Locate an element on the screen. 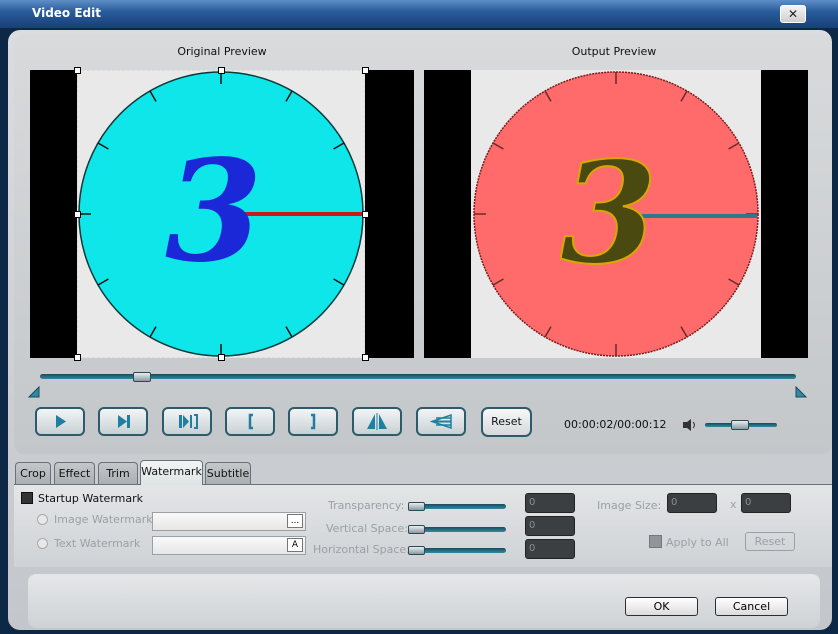  volume-icon is located at coordinates (690, 425).